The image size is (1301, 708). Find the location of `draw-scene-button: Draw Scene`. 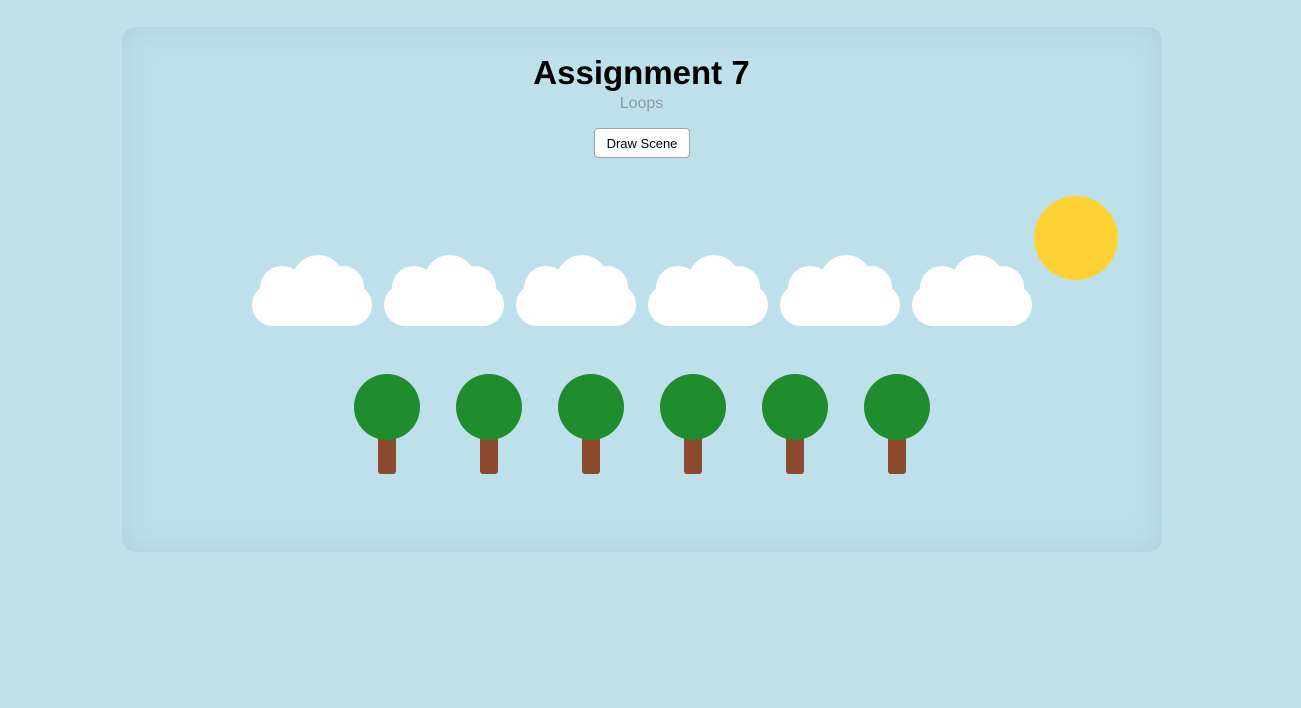

draw-scene-button: Draw Scene is located at coordinates (642, 143).